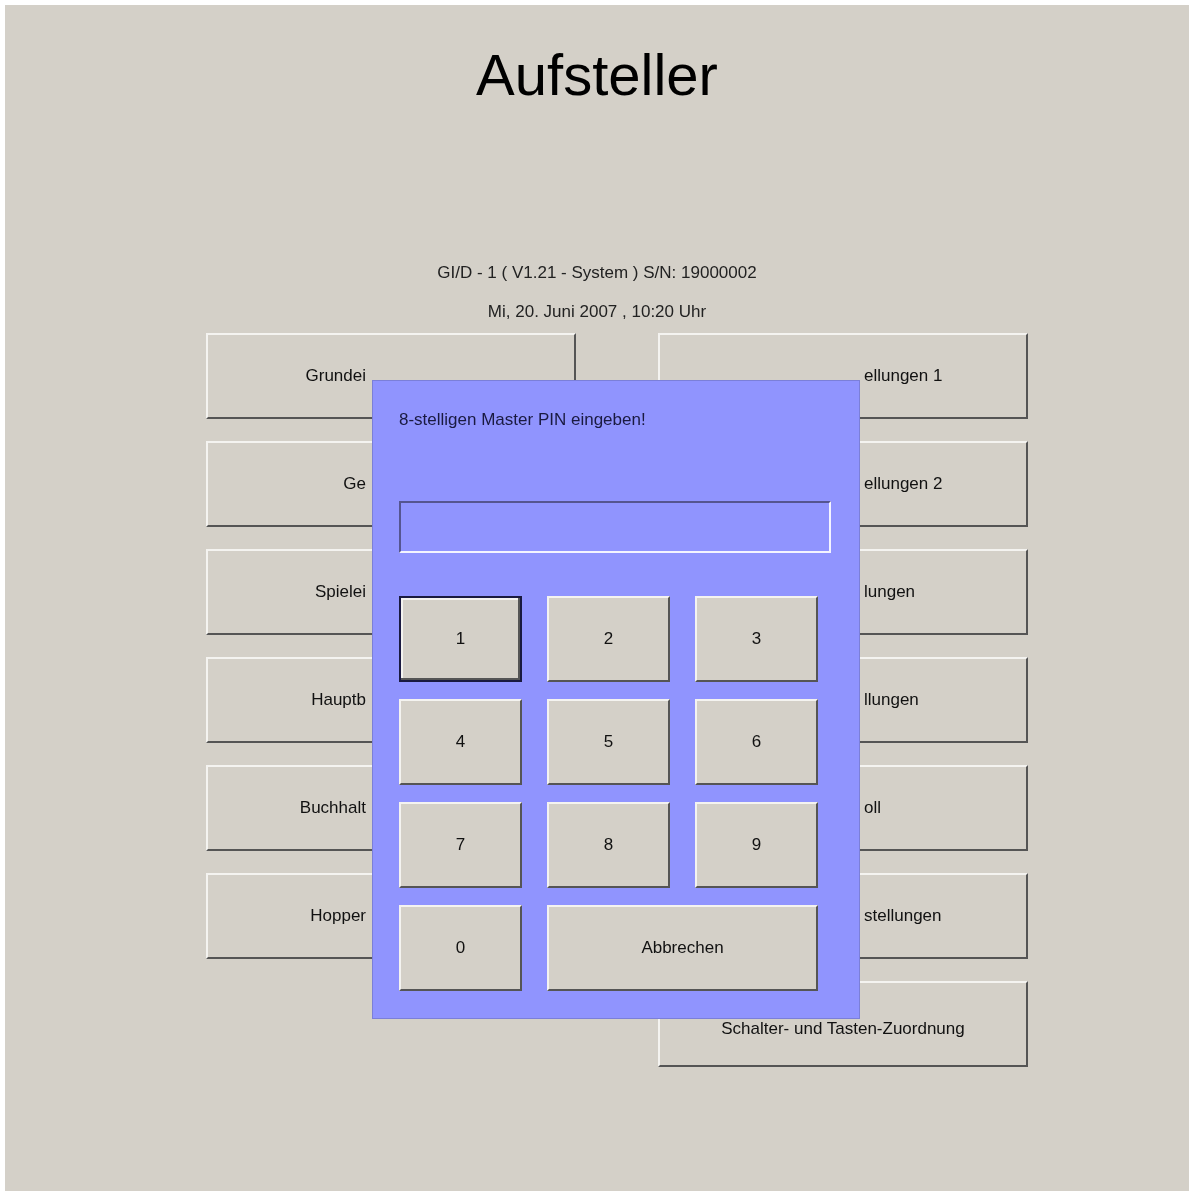 This screenshot has width=1194, height=1196. Describe the element at coordinates (608, 742) in the screenshot. I see `keypad-key: 5` at that location.